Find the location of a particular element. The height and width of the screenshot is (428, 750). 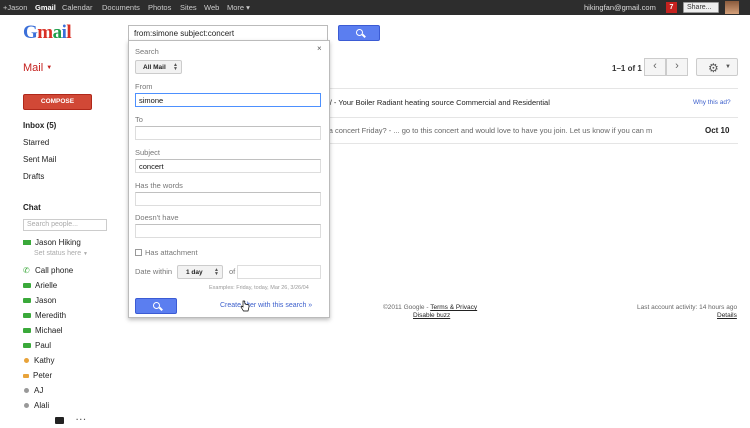

date-within-select: 1 day ▲ ▼ is located at coordinates (200, 272).